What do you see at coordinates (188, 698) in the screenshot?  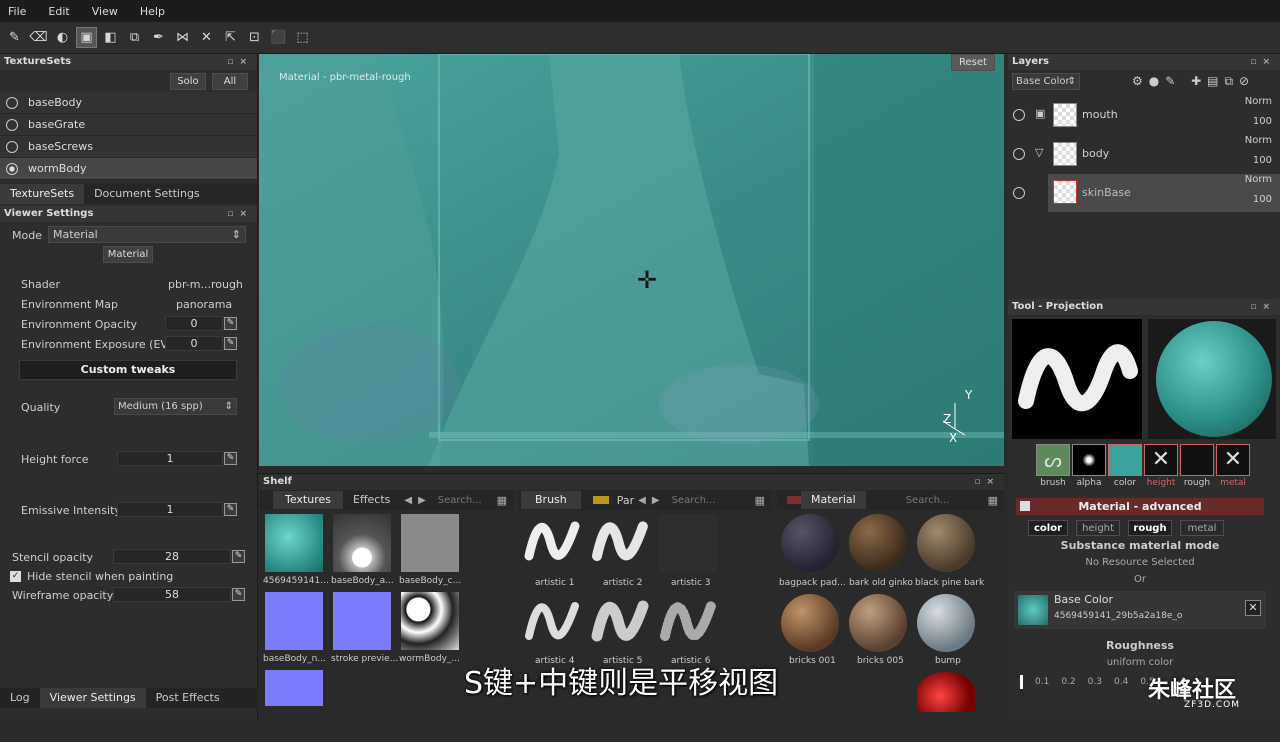 I see `tab-post-effects: Post Effects` at bounding box center [188, 698].